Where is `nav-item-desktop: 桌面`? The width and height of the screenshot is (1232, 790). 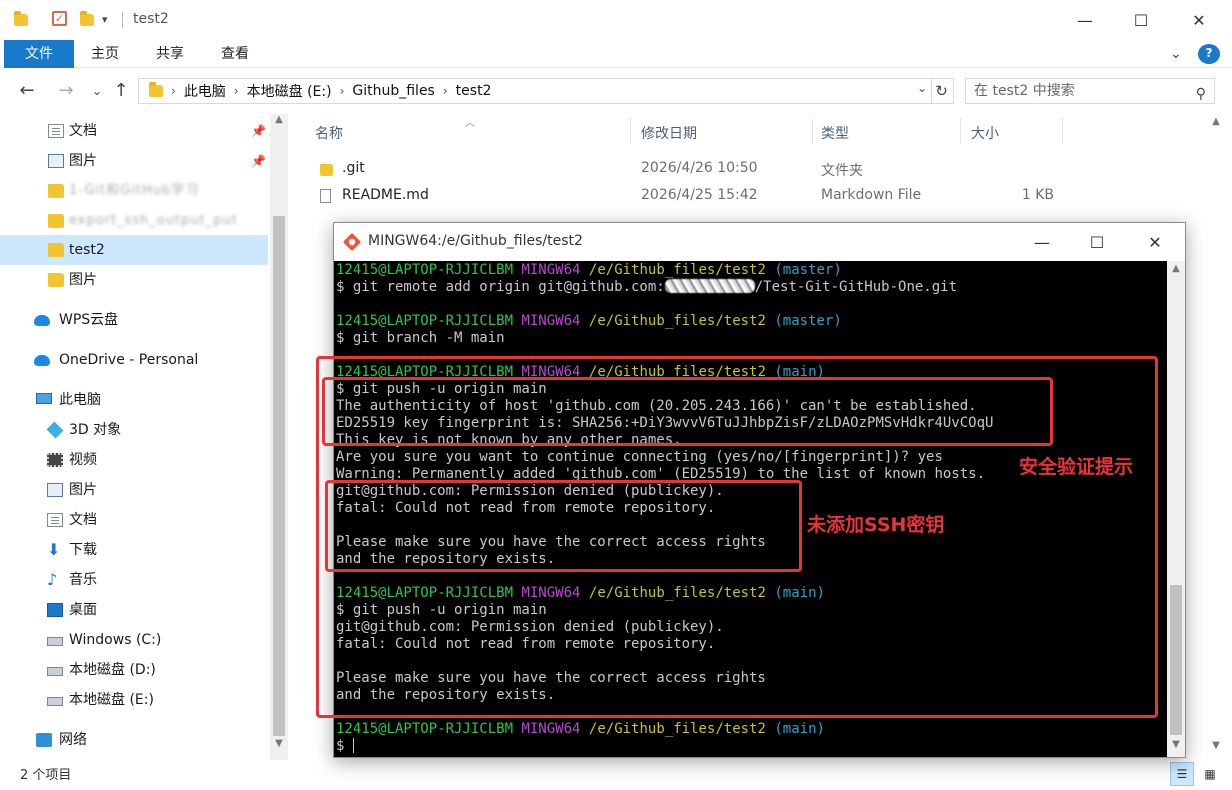 nav-item-desktop: 桌面 is located at coordinates (134, 610).